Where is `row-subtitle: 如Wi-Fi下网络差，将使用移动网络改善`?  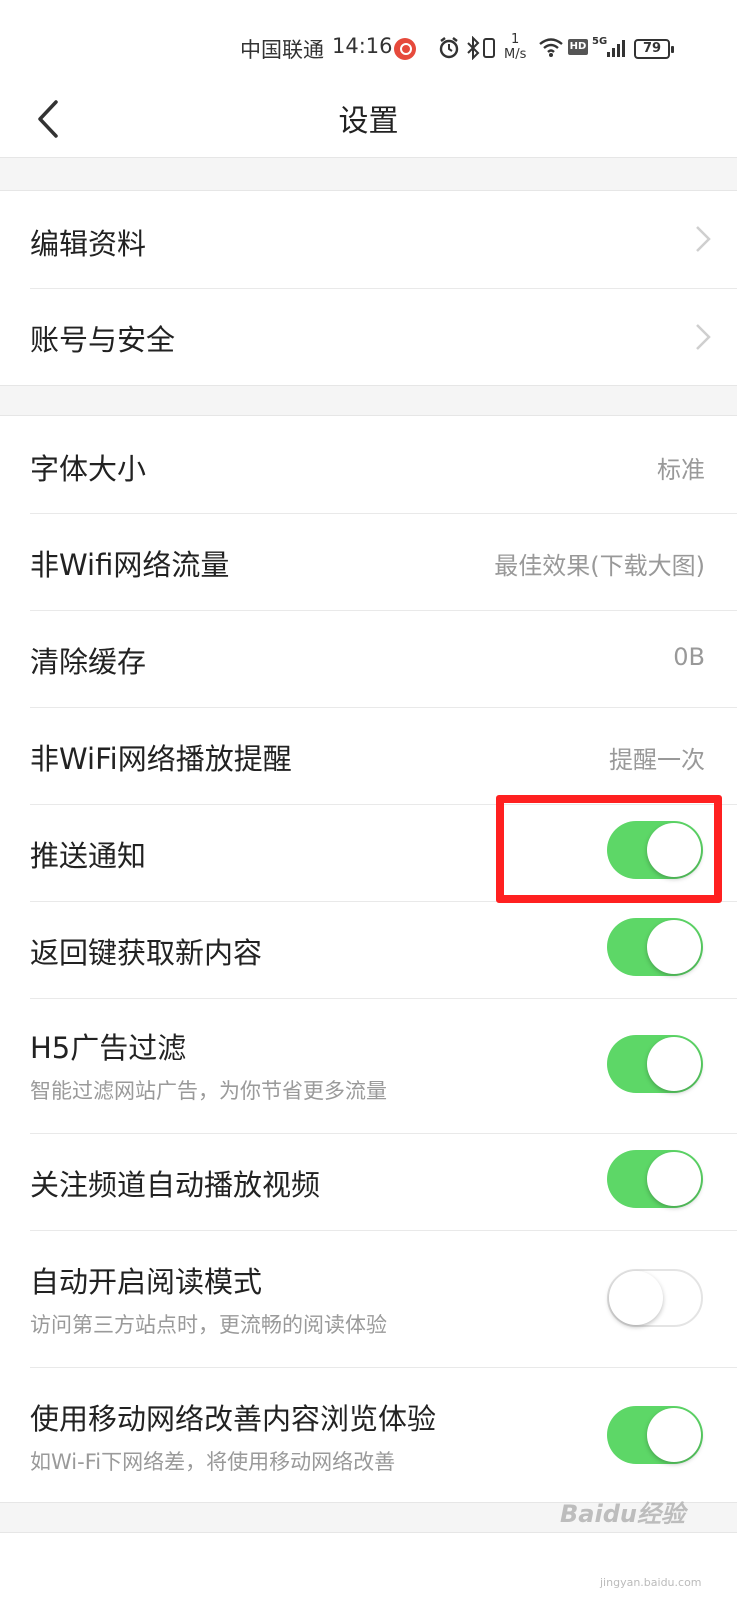 row-subtitle: 如Wi-Fi下网络差，将使用移动网络改善 is located at coordinates (213, 1462).